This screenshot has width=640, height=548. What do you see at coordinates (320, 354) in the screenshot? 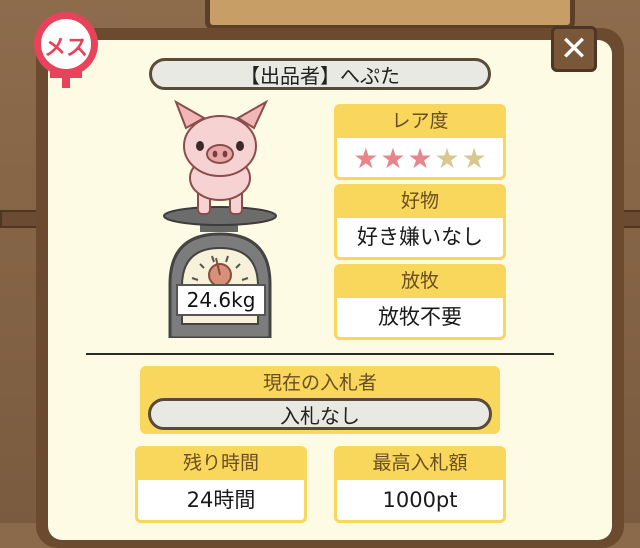
I see `section-divider` at bounding box center [320, 354].